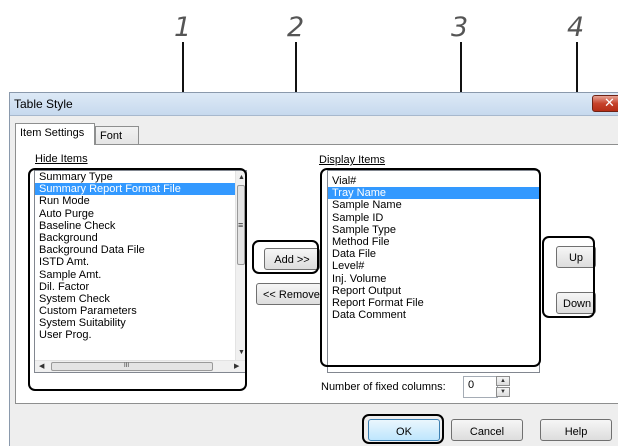 The image size is (618, 446). I want to click on hide-items-list-item: Baseline Check, so click(140, 226).